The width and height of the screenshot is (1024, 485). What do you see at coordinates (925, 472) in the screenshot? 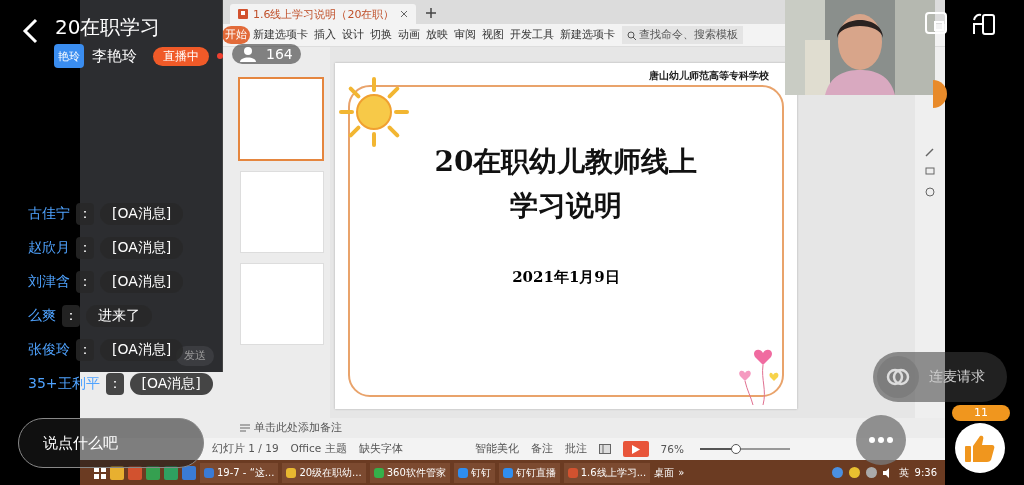
I see `clock: 9:36` at bounding box center [925, 472].